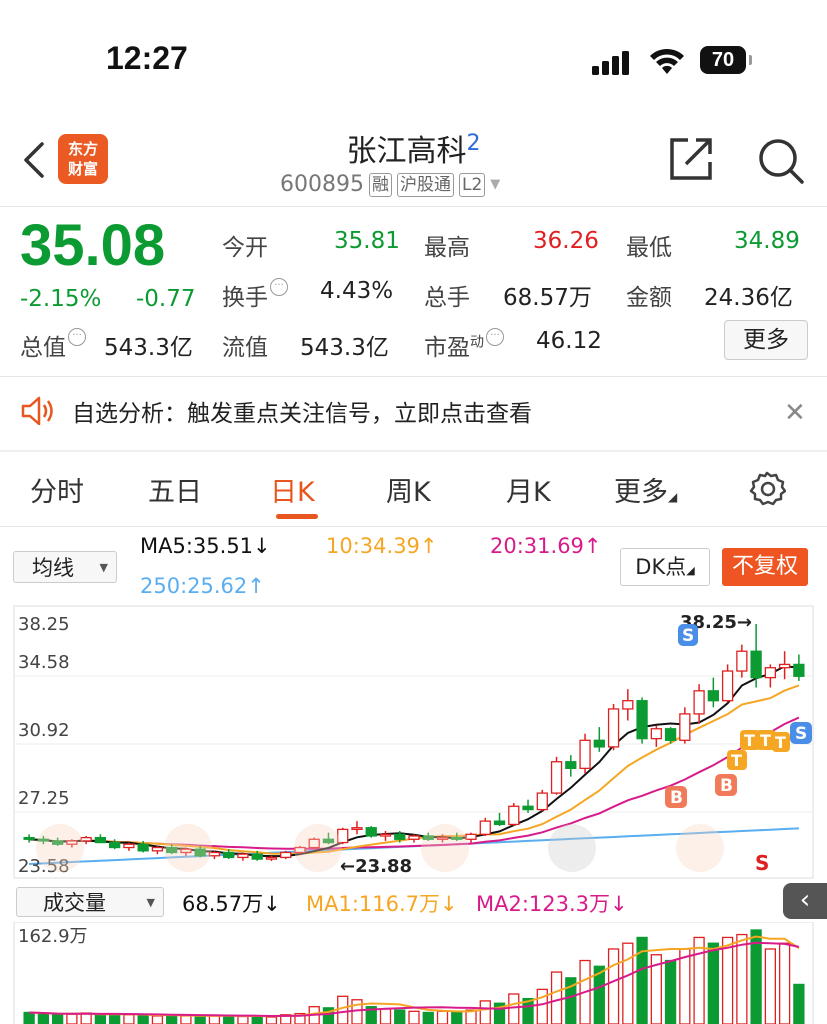 The image size is (827, 1024). What do you see at coordinates (566, 241) in the screenshot?
I see `high-value: 36.26` at bounding box center [566, 241].